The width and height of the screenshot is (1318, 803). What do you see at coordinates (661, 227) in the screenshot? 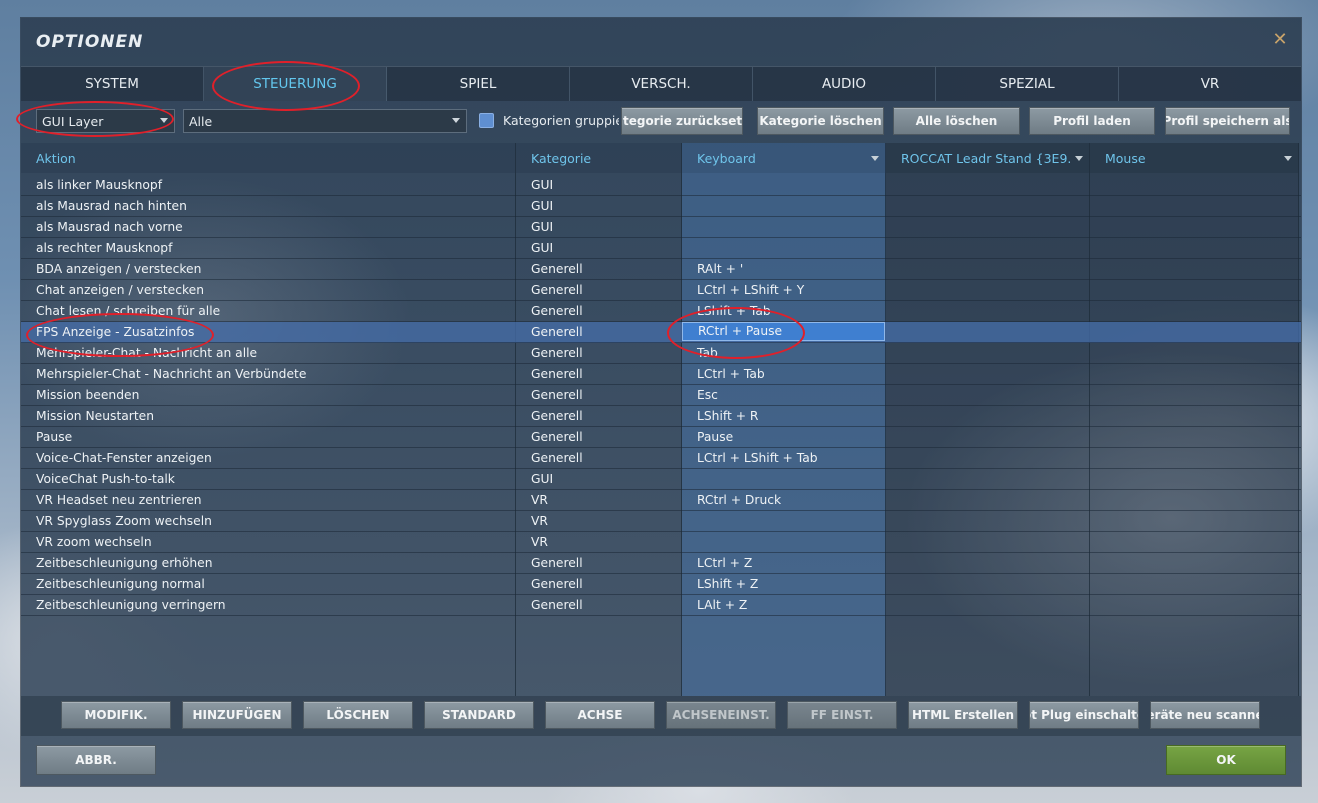
I see `table-row: als Mausrad nach vorne GUI` at bounding box center [661, 227].